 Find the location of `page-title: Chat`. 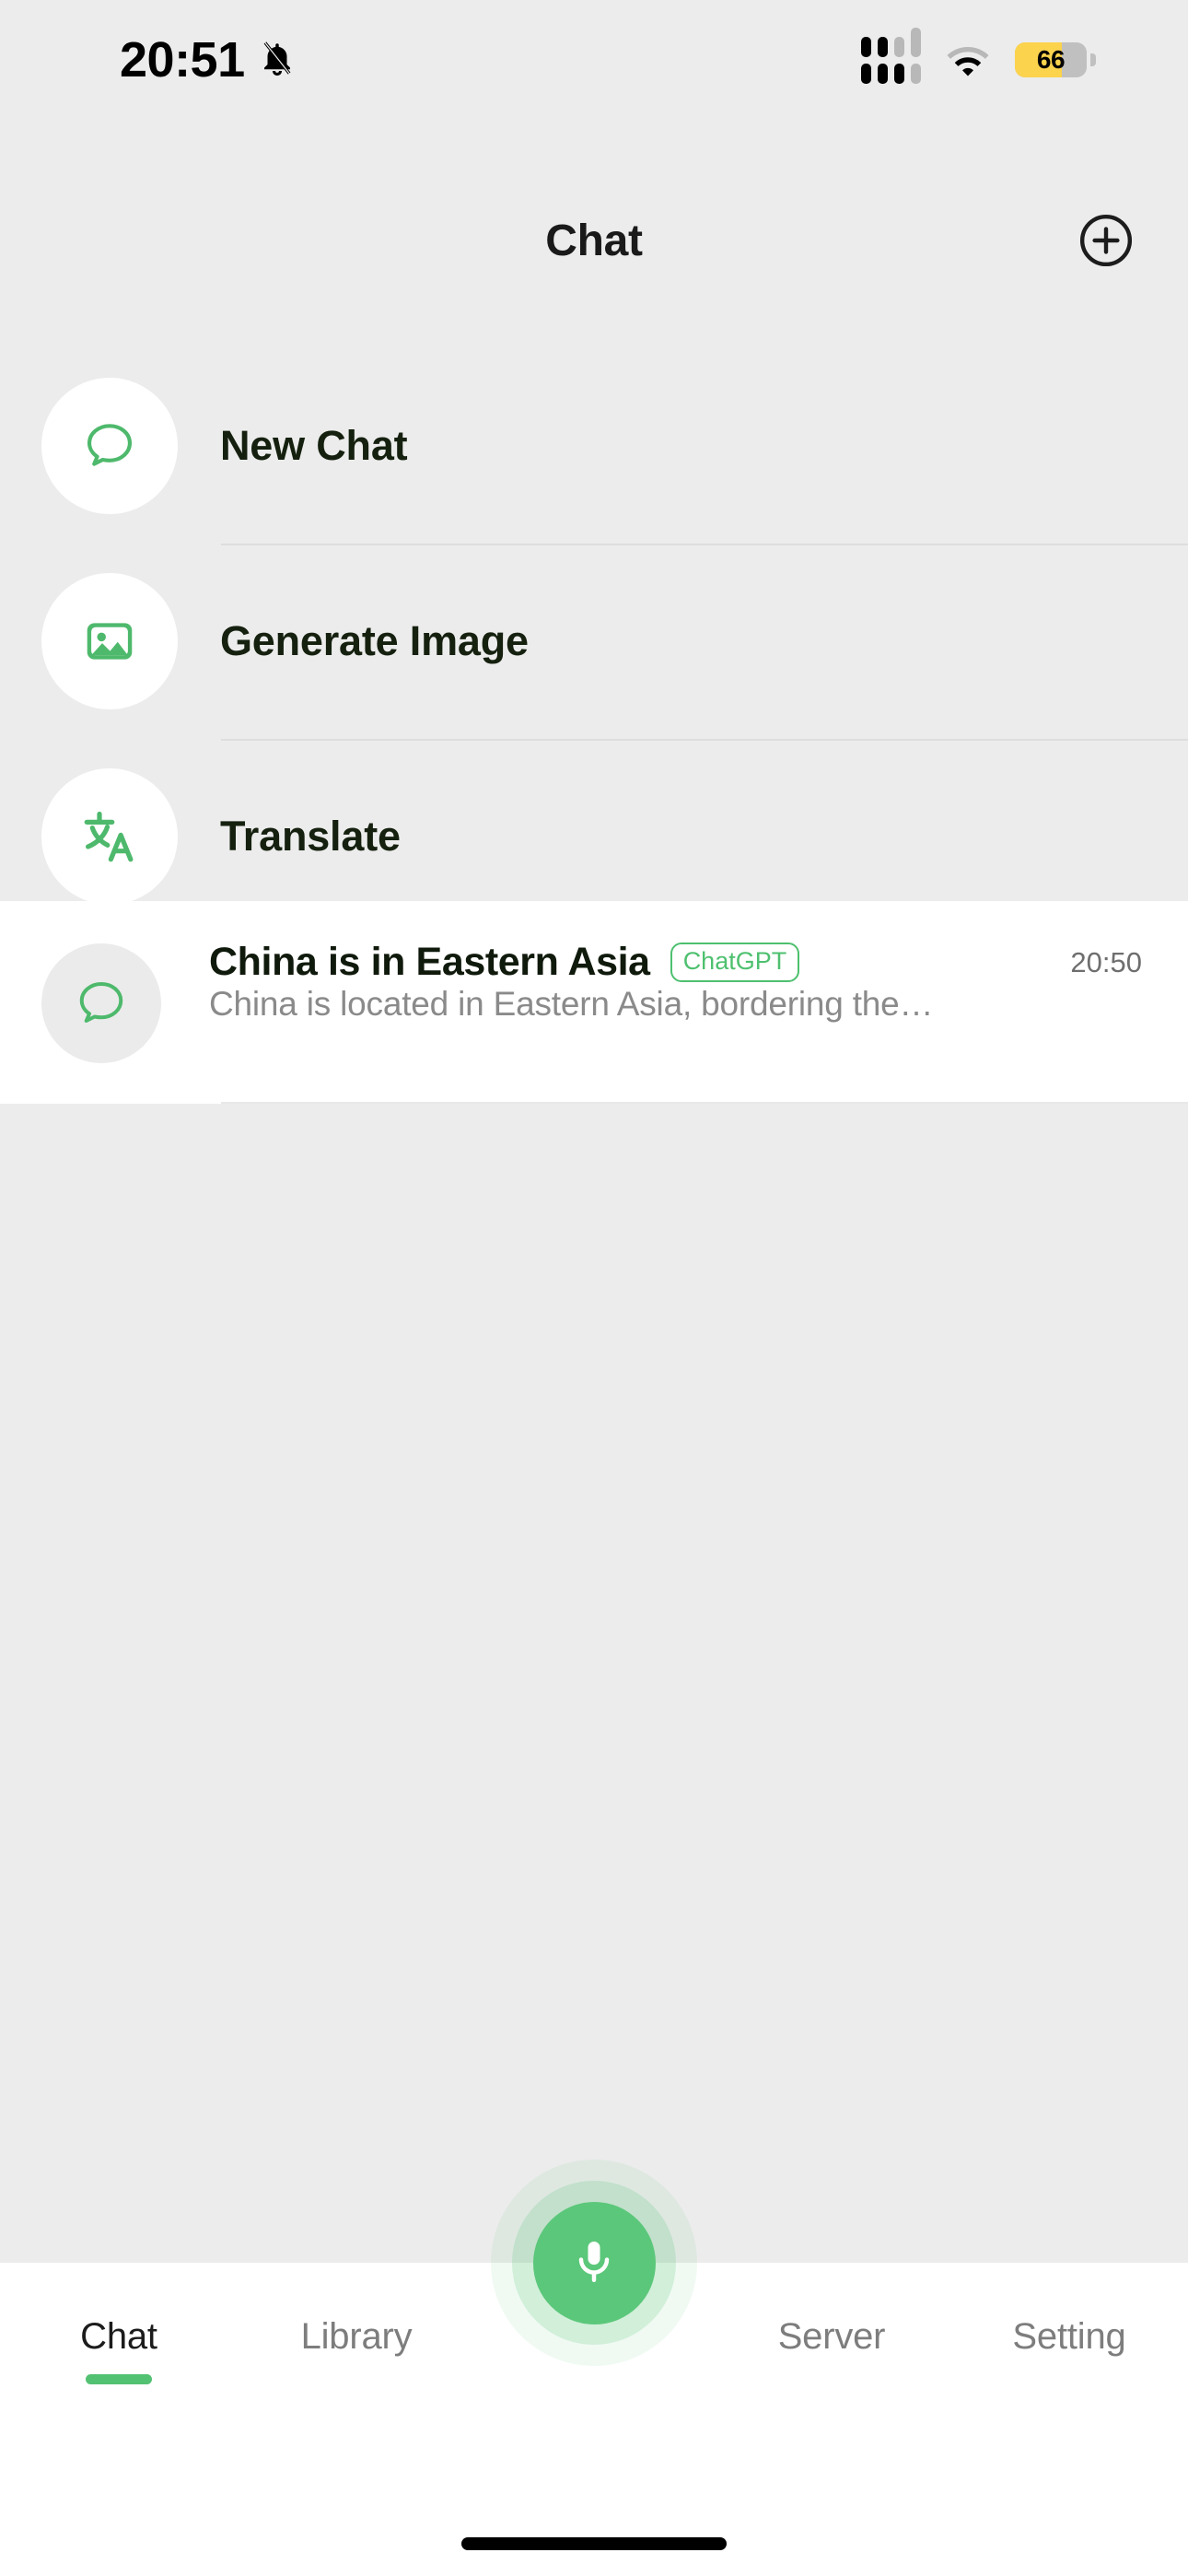

page-title: Chat is located at coordinates (594, 240).